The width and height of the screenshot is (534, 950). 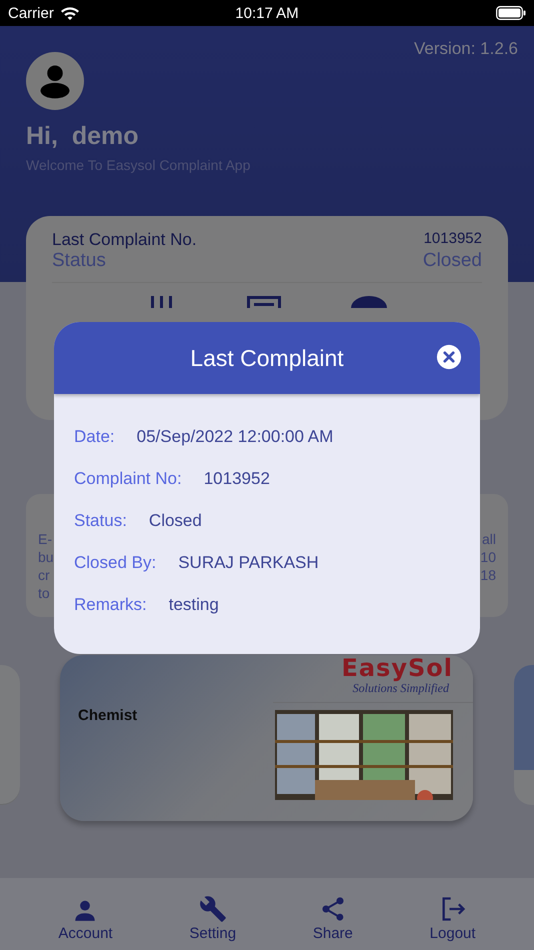 I want to click on field-value: 1013952, so click(x=237, y=478).